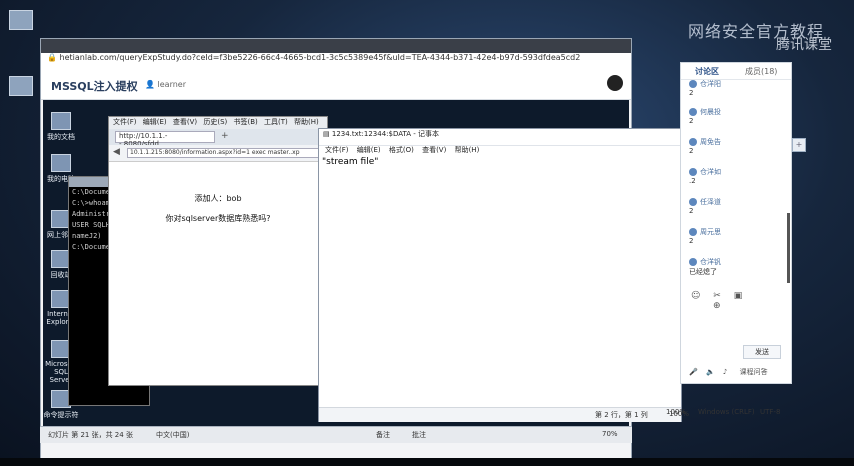  I want to click on menu-bookmarks: 书签(B), so click(246, 122).